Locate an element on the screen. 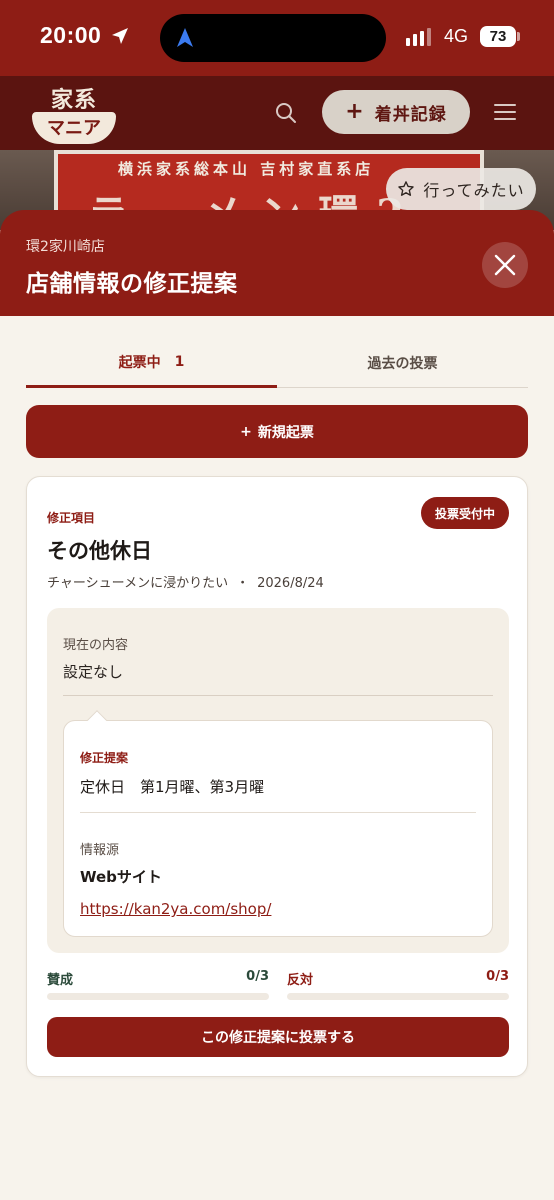 This screenshot has height=1200, width=554. shop-name: 環2家川崎店 is located at coordinates (65, 247).